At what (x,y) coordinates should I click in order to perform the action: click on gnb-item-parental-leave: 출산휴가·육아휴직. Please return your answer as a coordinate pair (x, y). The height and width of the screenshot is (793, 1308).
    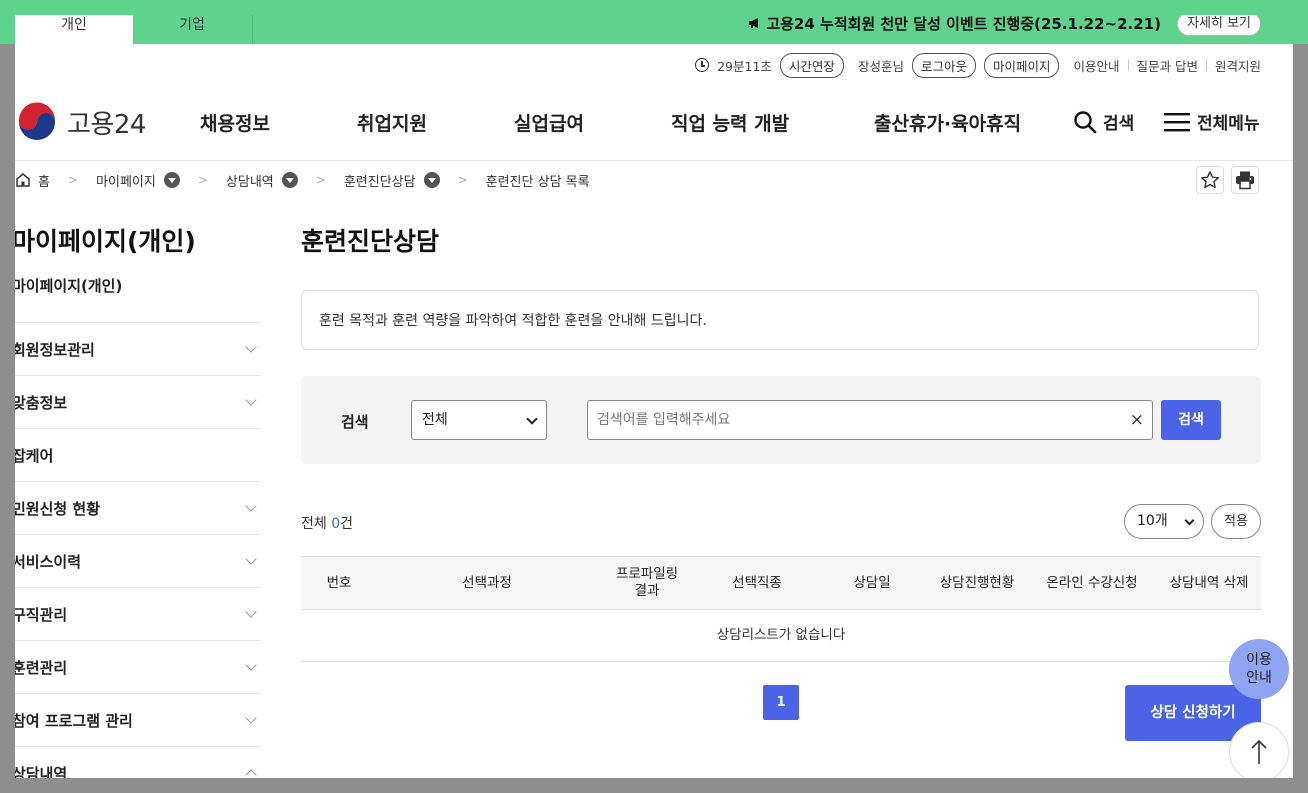
    Looking at the image, I should click on (947, 122).